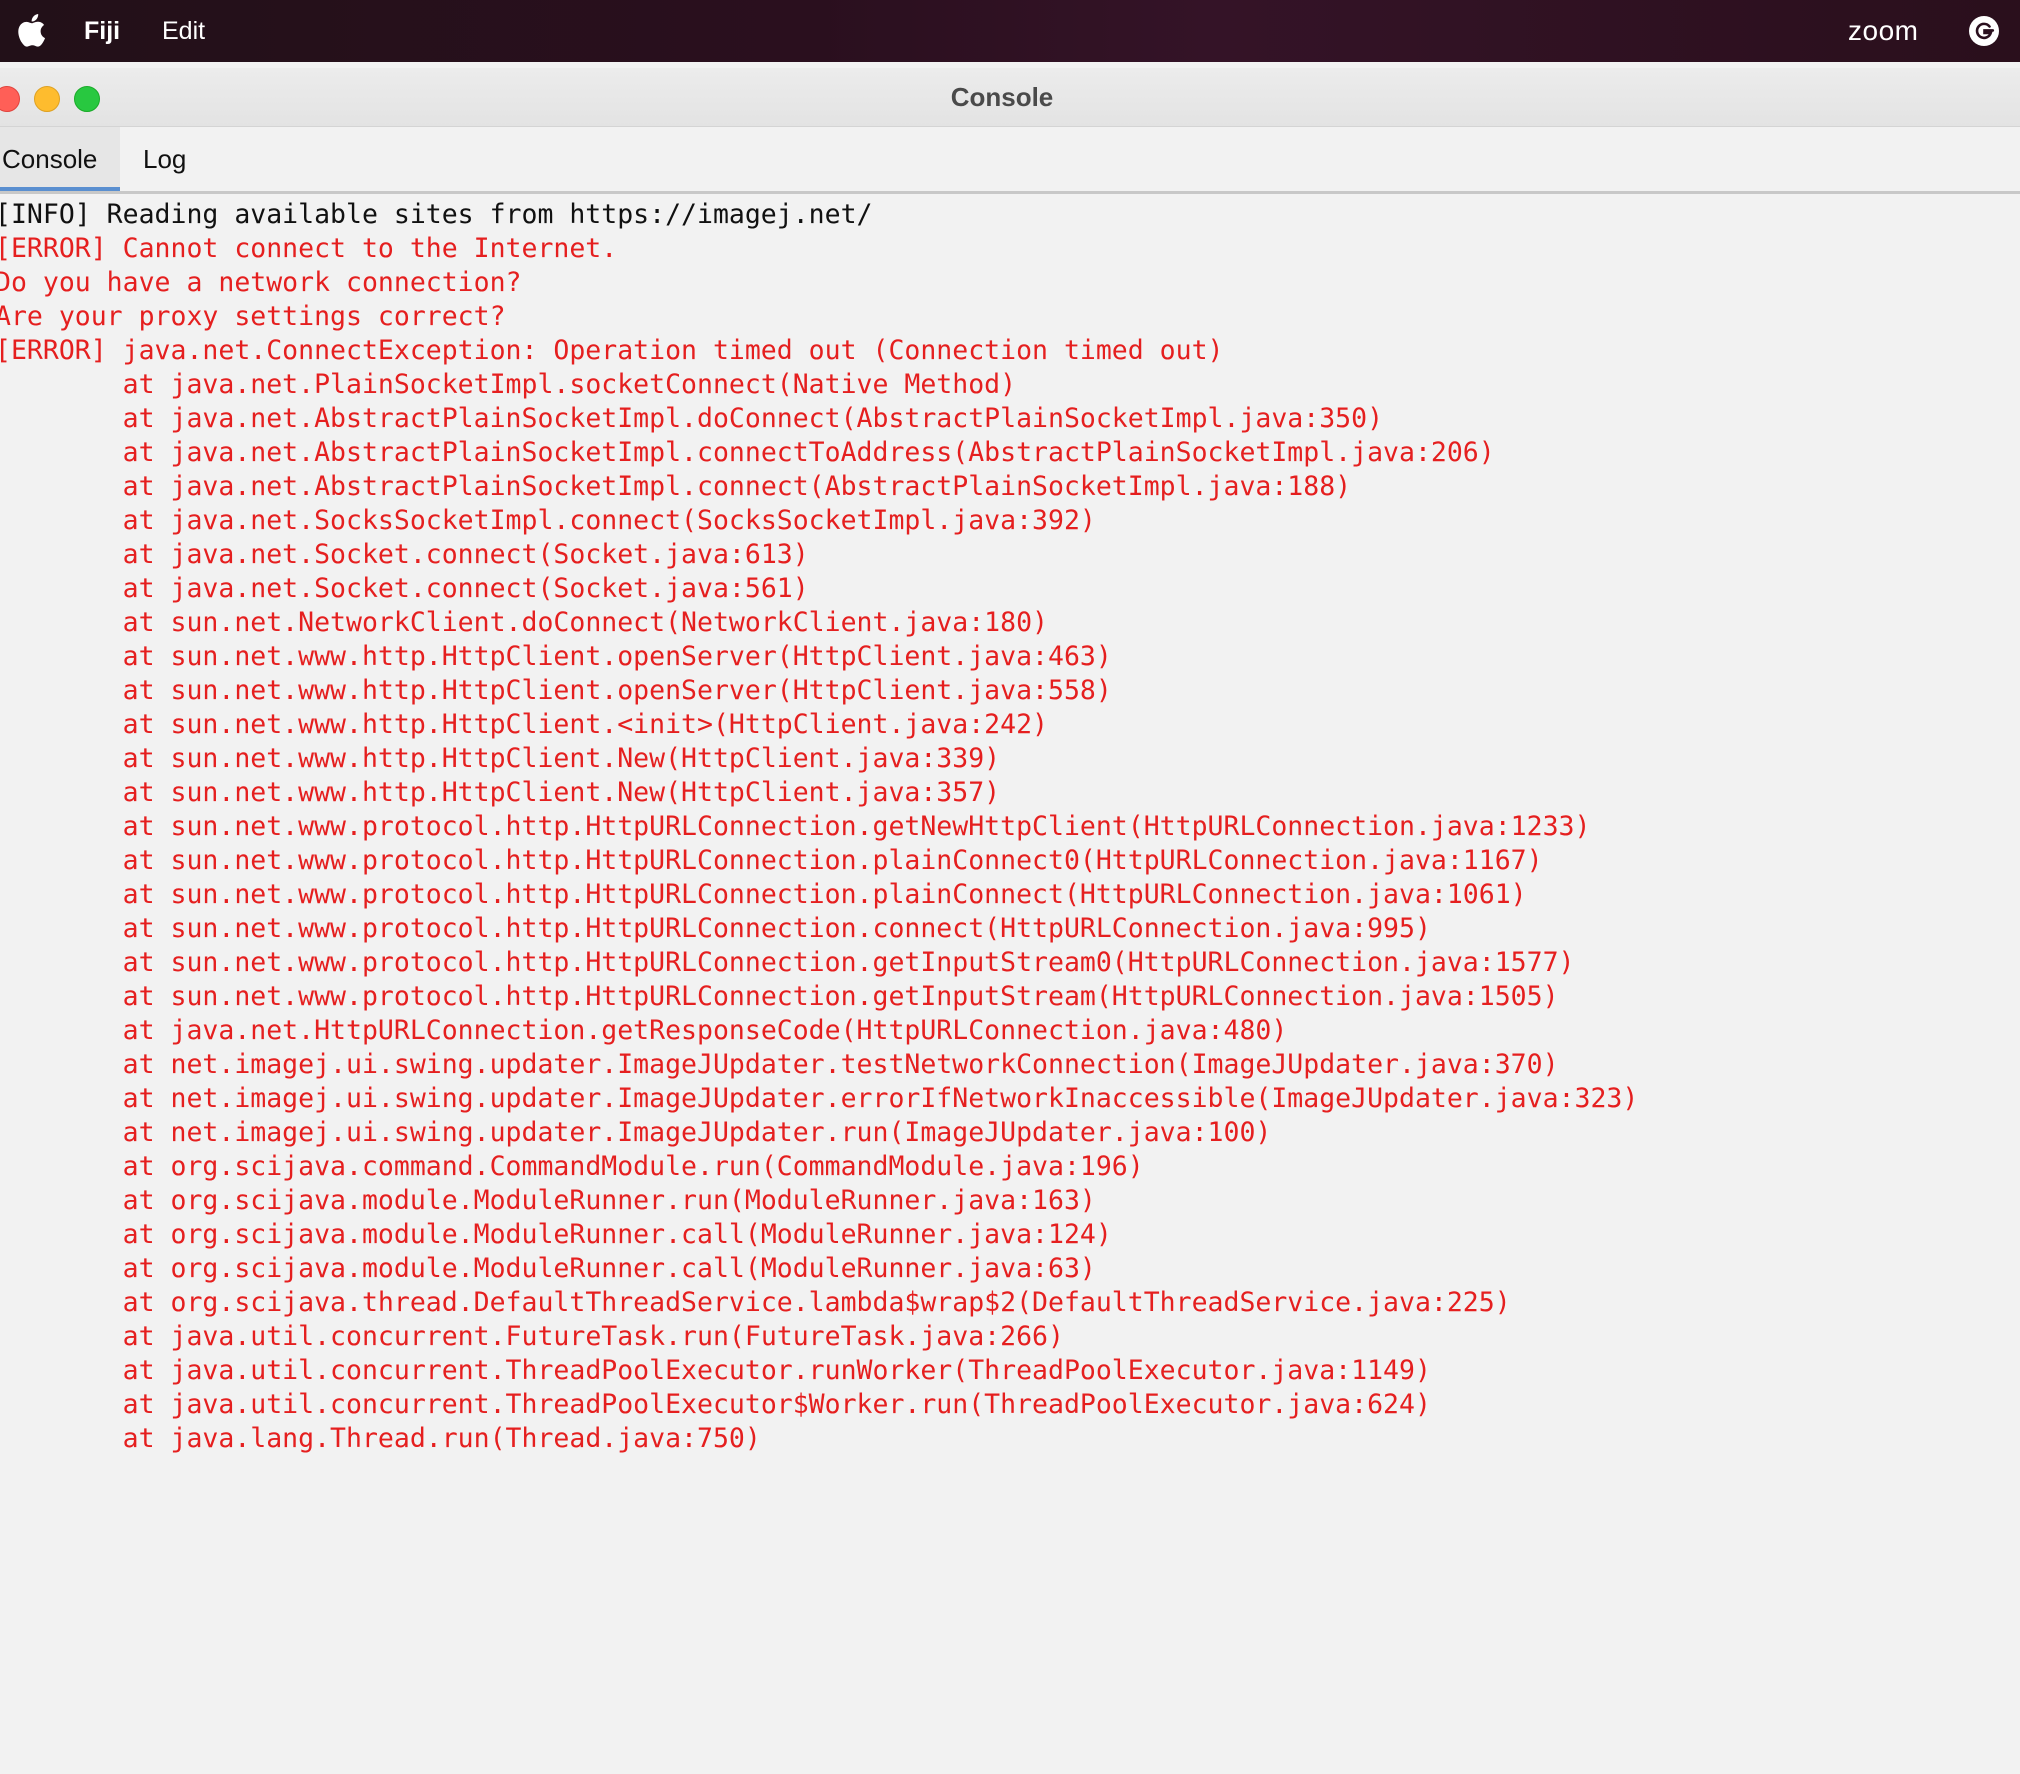  What do you see at coordinates (1010, 31) in the screenshot?
I see `menu-bar: Fiji Edit zoom` at bounding box center [1010, 31].